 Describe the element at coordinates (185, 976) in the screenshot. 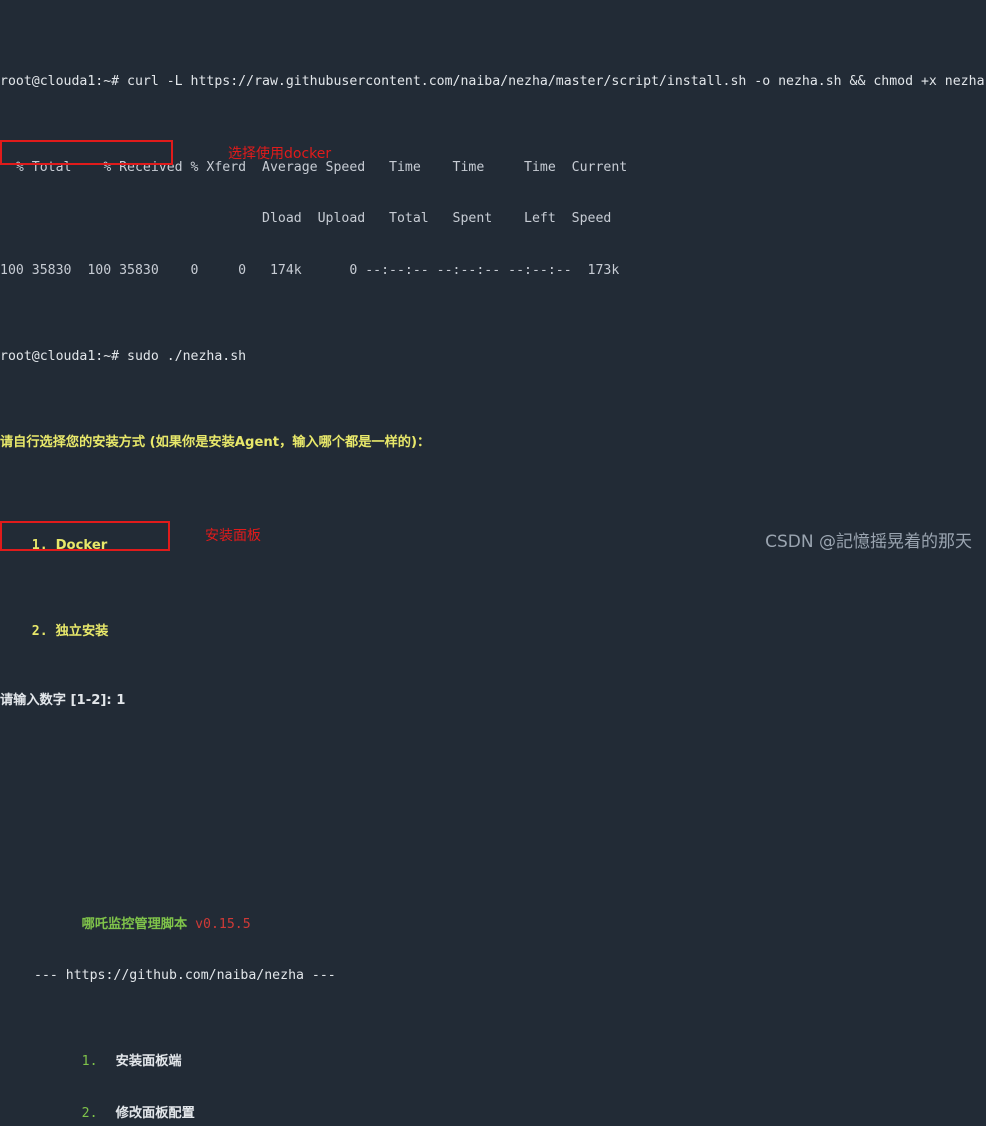

I see `nezha-menu-repo-line: --- https://github.com/naiba/nezha ---` at that location.